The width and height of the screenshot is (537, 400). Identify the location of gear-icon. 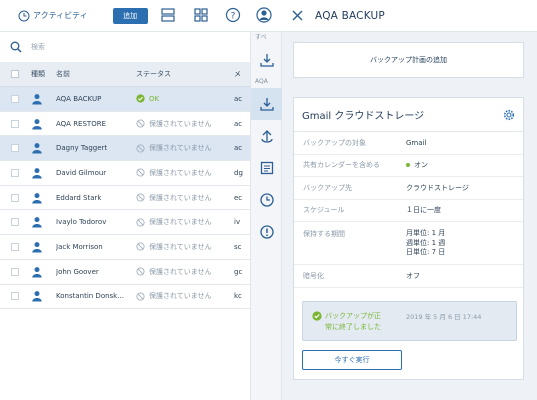
(509, 115).